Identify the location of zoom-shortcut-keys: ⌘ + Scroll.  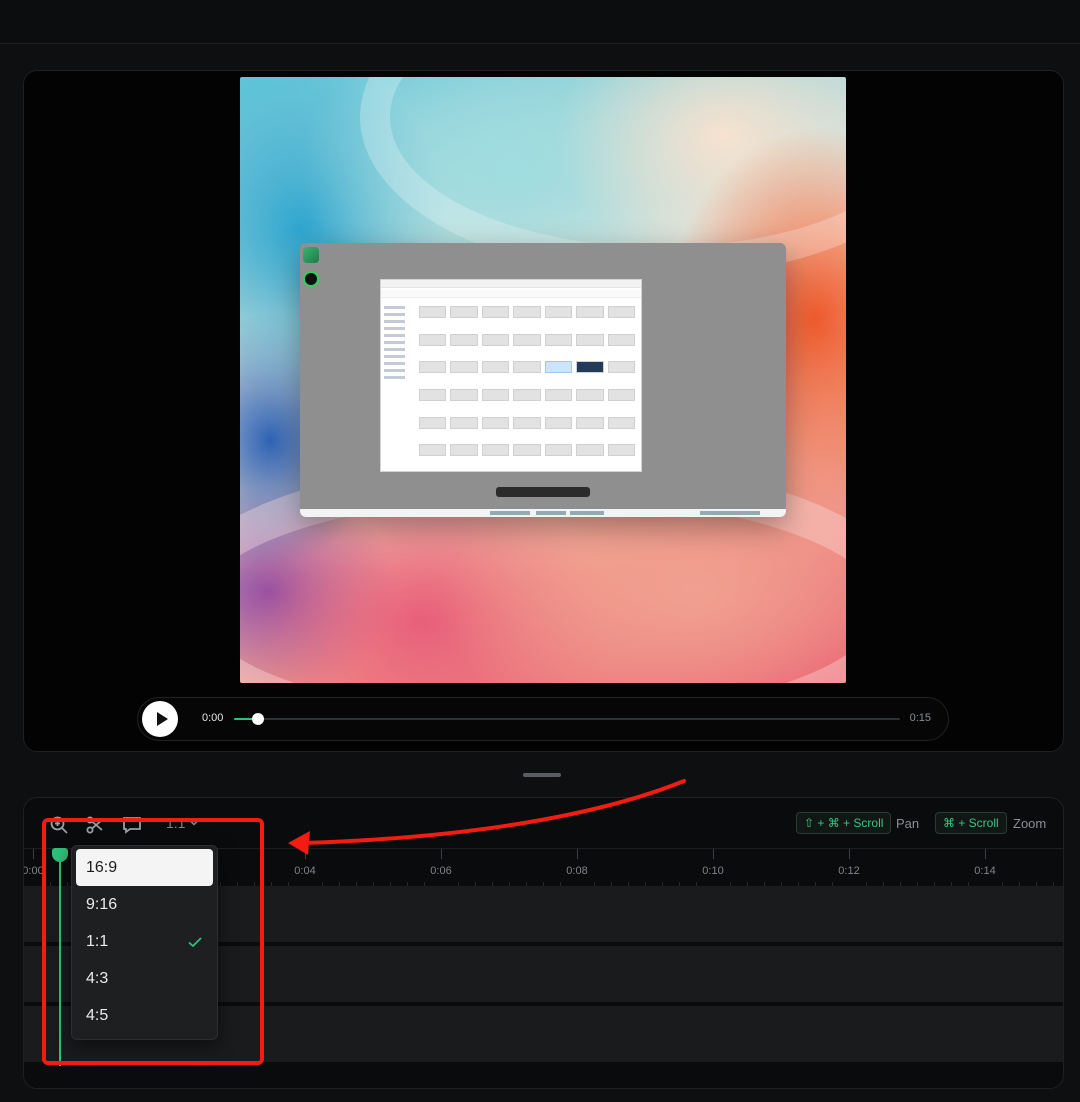
(971, 823).